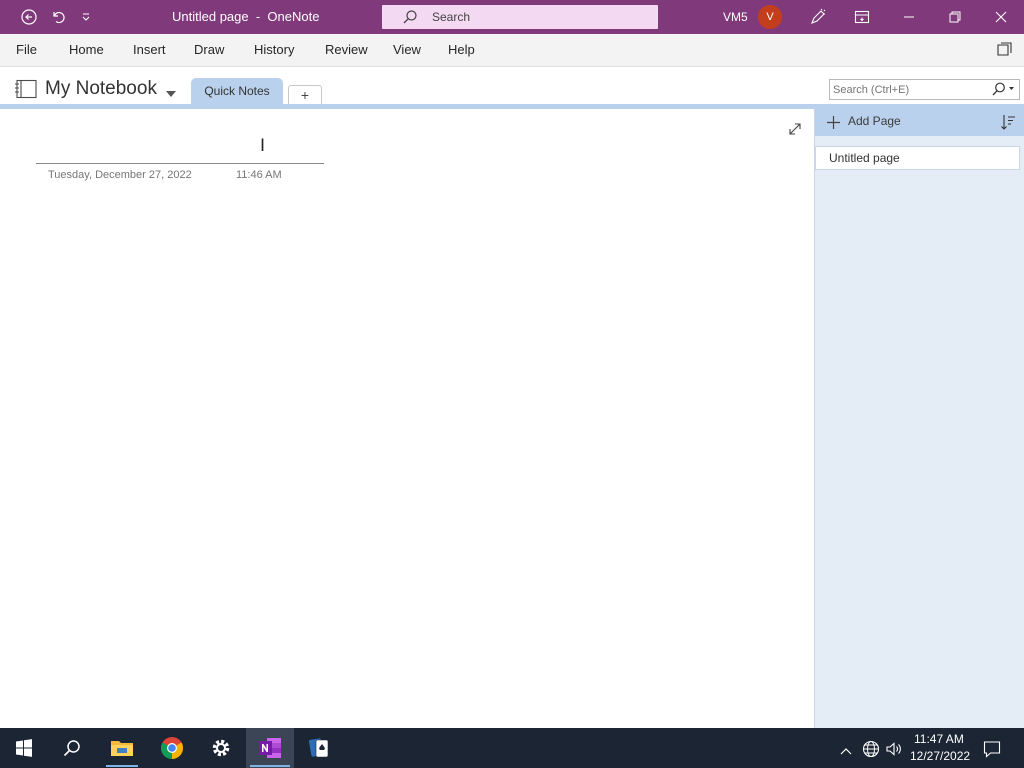 The image size is (1024, 768). Describe the element at coordinates (1008, 124) in the screenshot. I see `sort-icon` at that location.